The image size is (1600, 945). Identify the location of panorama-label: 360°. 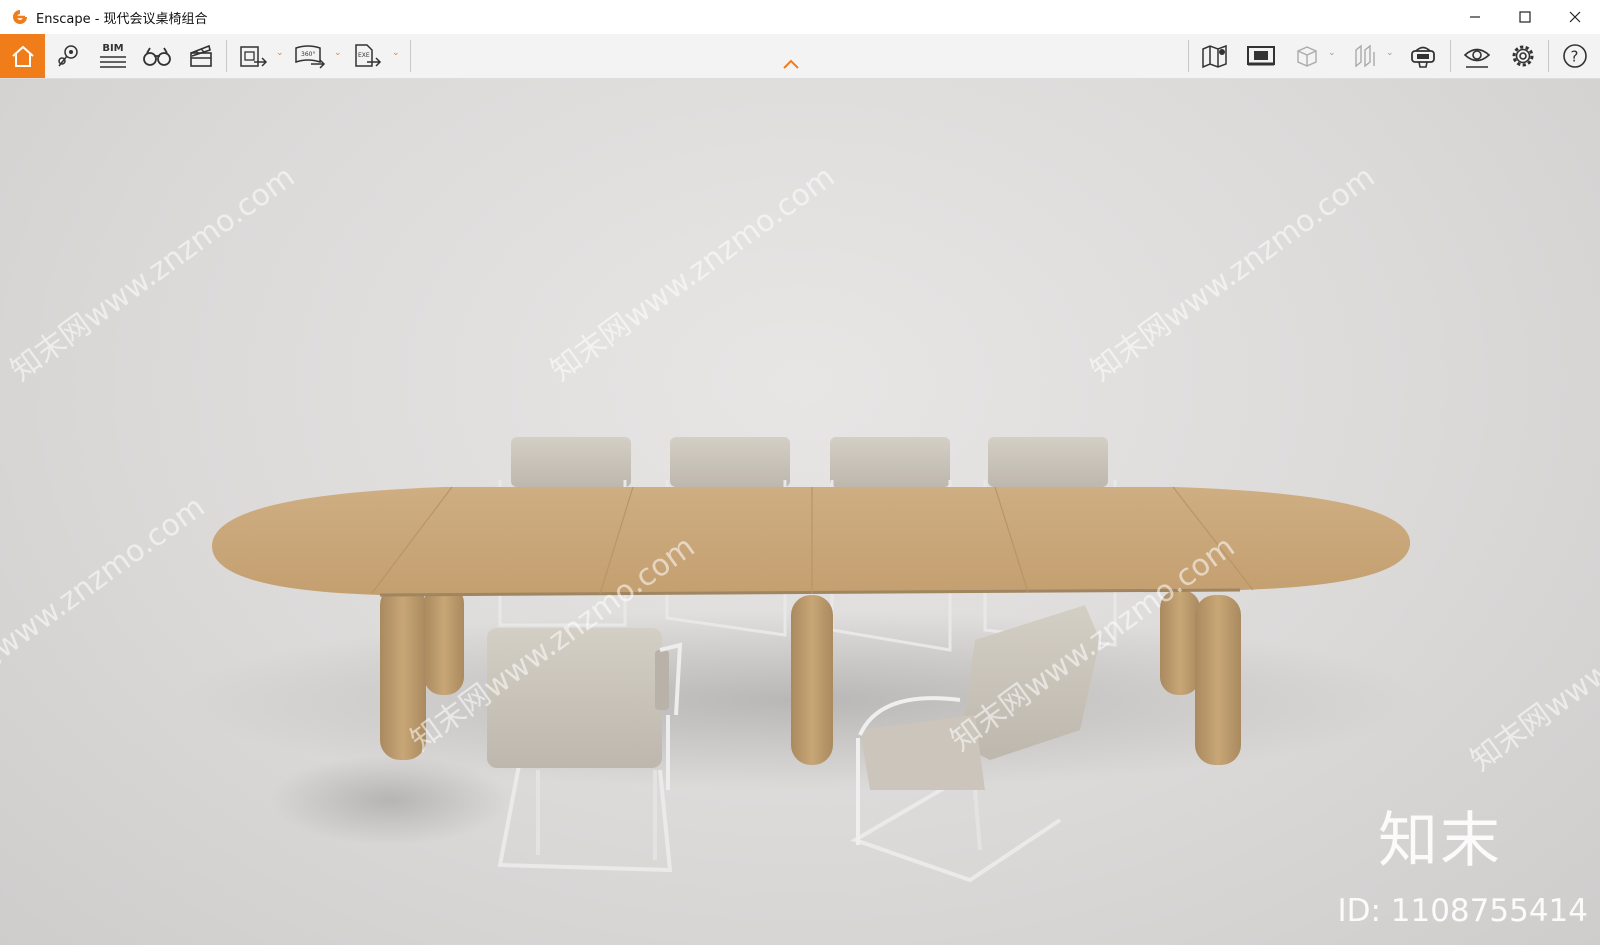
(308, 54).